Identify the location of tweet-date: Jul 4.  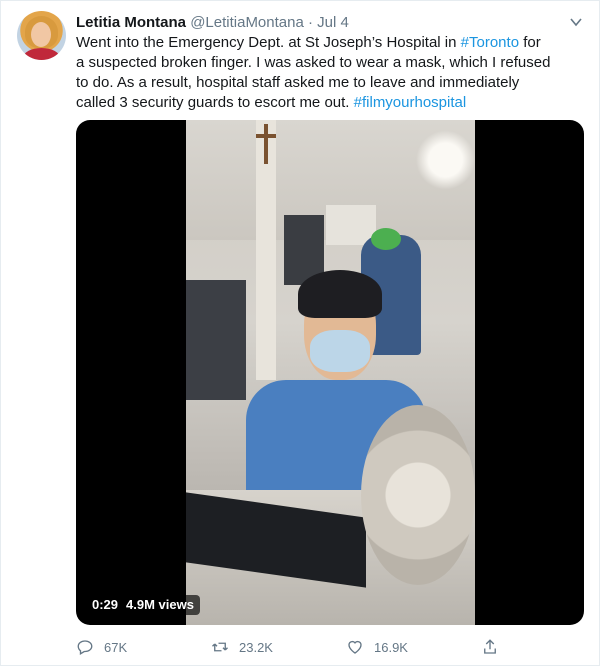
(333, 22).